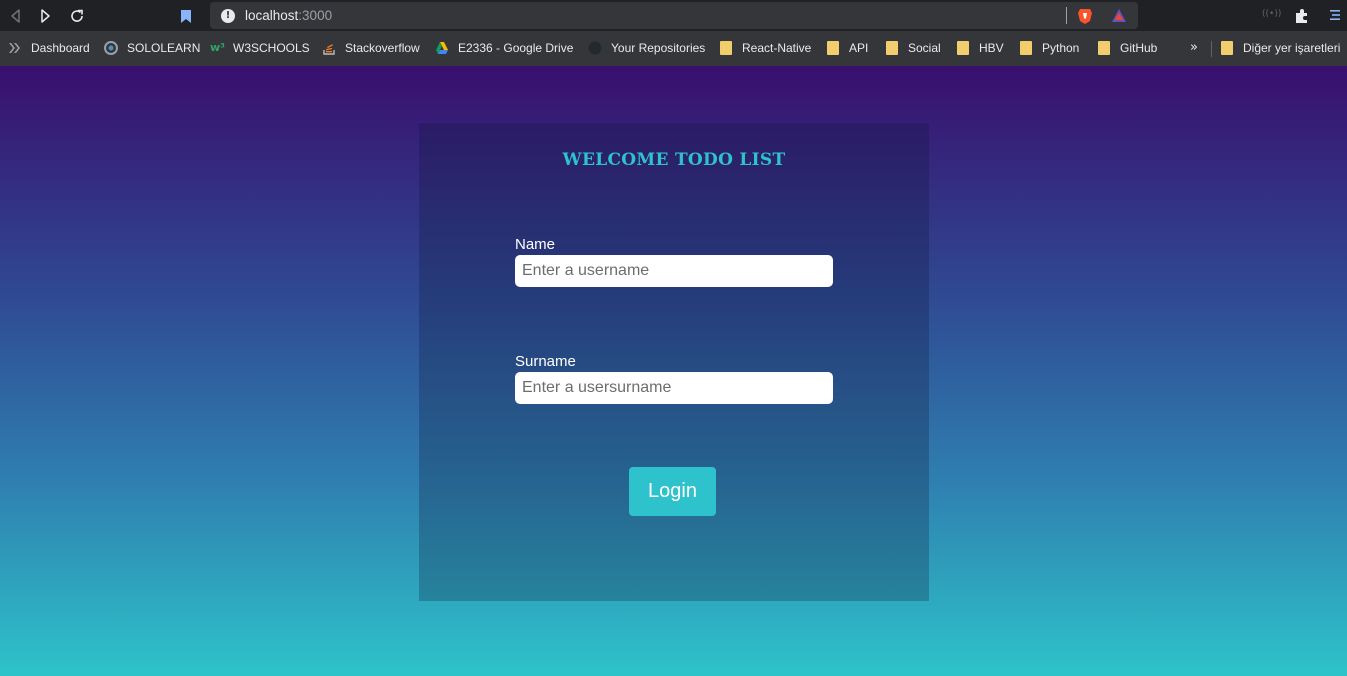 Image resolution: width=1347 pixels, height=676 pixels. I want to click on dashboard-icon, so click(14, 48).